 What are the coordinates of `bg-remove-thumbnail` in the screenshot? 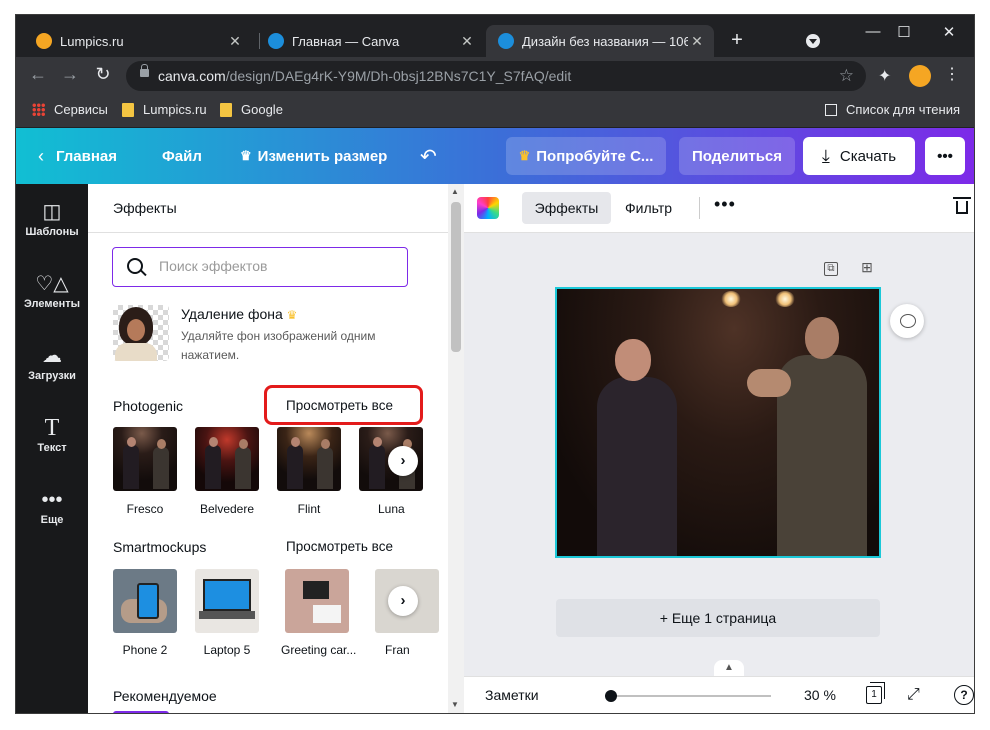 It's located at (141, 333).